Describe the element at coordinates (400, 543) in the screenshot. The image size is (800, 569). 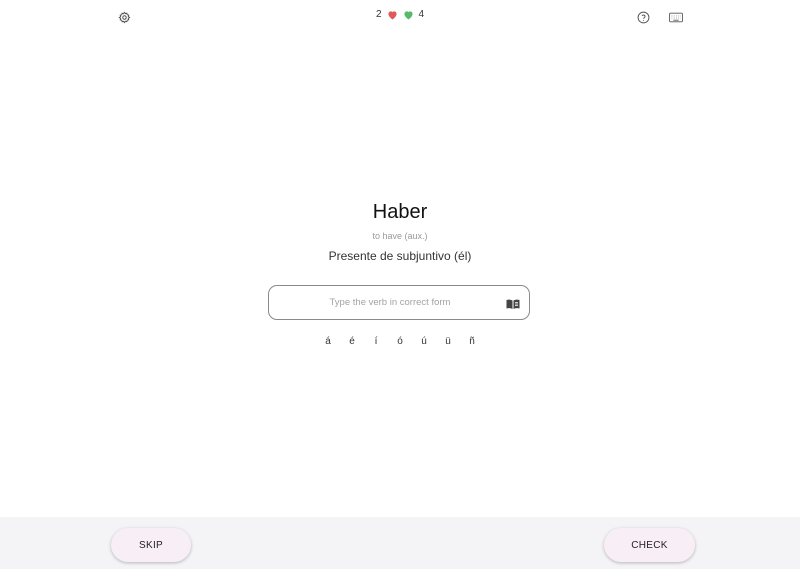
I see `bottom-bar: SKIP CHECK` at that location.